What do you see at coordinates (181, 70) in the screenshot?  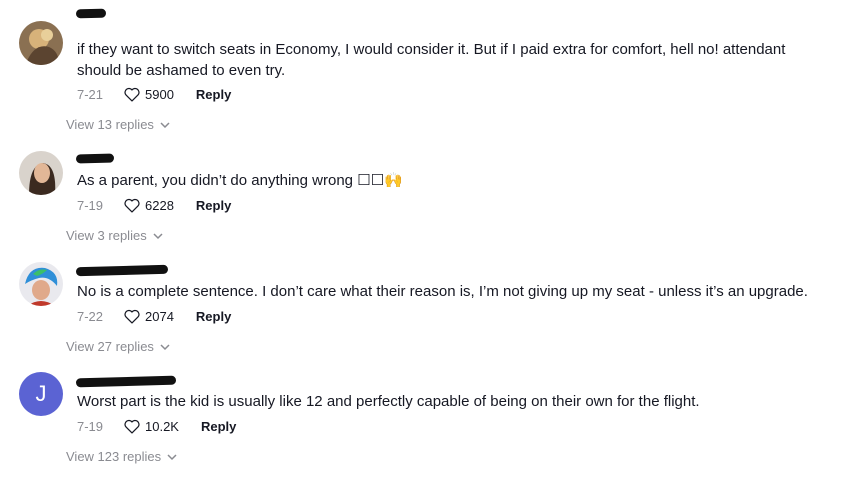 I see `comment-text-line2: should be ashamed to even try.` at bounding box center [181, 70].